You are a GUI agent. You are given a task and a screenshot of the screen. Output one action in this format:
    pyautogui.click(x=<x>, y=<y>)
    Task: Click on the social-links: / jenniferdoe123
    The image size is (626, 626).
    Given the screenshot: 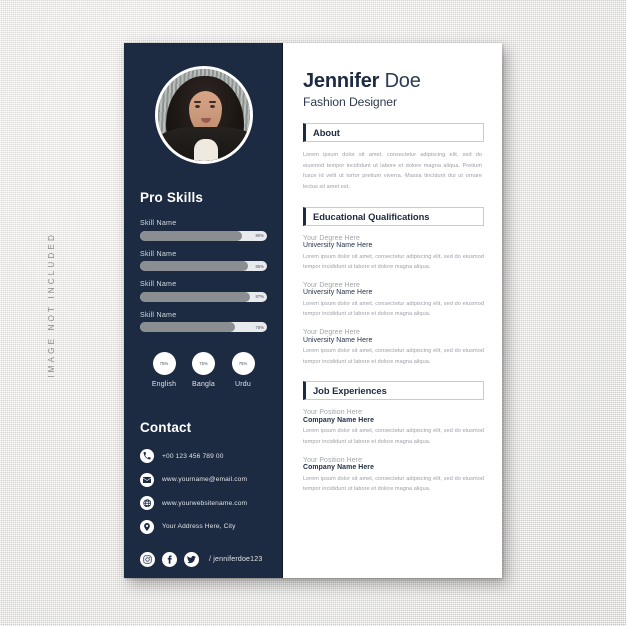 What is the action you would take?
    pyautogui.click(x=203, y=559)
    